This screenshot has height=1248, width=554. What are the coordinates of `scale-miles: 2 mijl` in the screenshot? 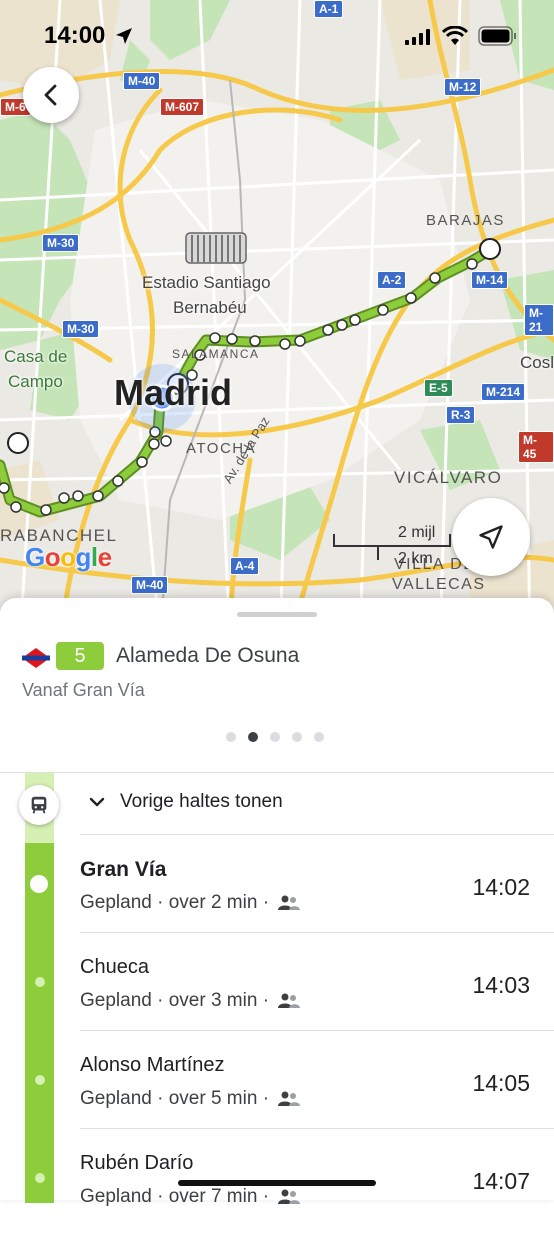 It's located at (417, 532).